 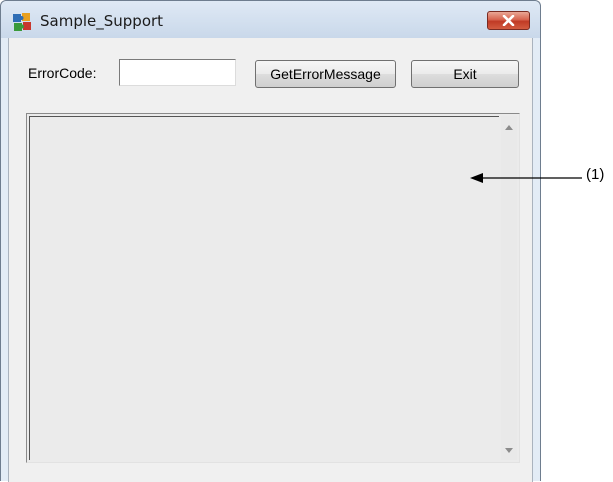 What do you see at coordinates (509, 288) in the screenshot?
I see `vertical-scrollbar` at bounding box center [509, 288].